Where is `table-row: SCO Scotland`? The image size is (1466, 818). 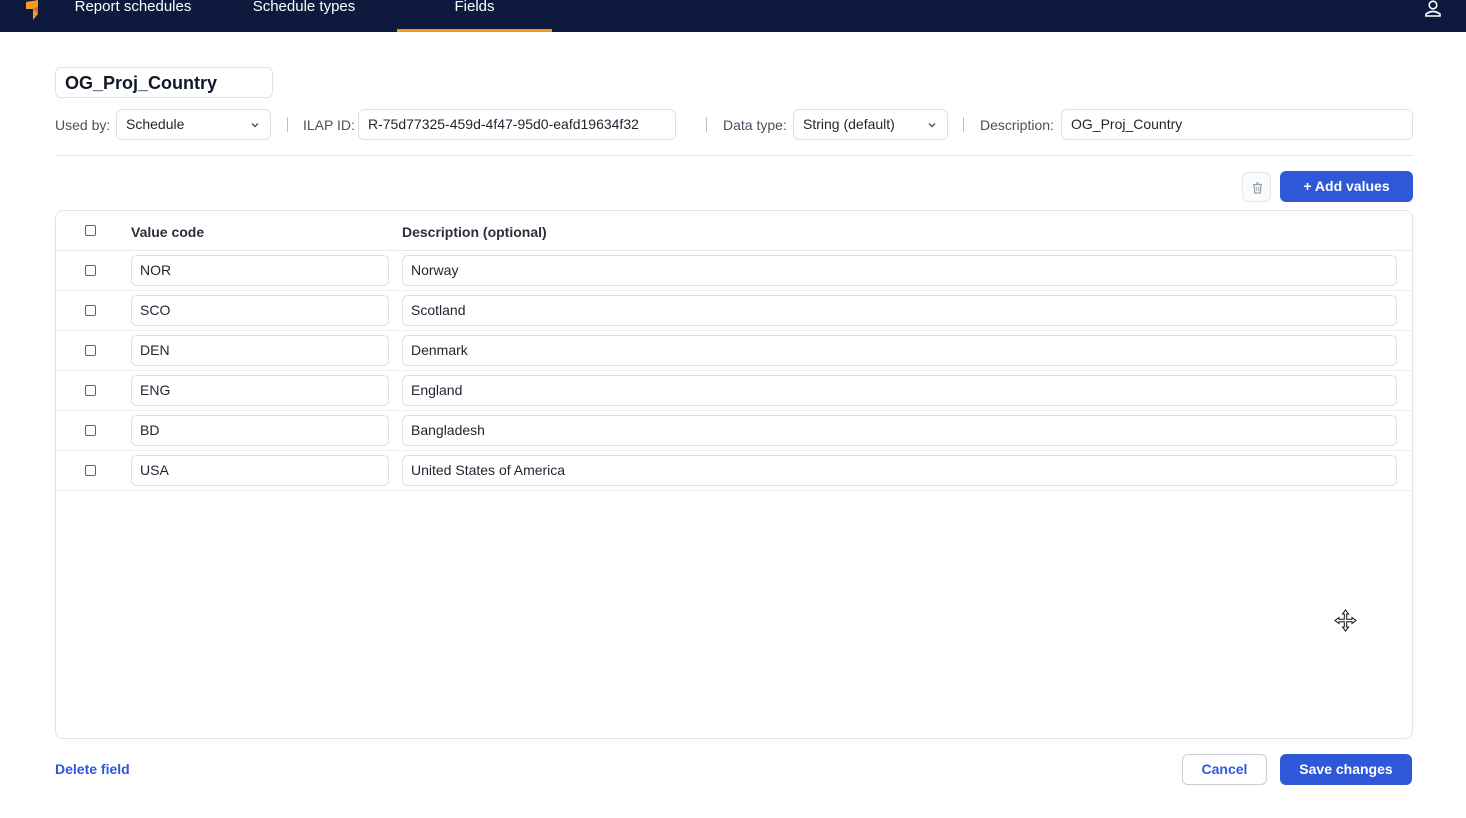
table-row: SCO Scotland is located at coordinates (734, 311).